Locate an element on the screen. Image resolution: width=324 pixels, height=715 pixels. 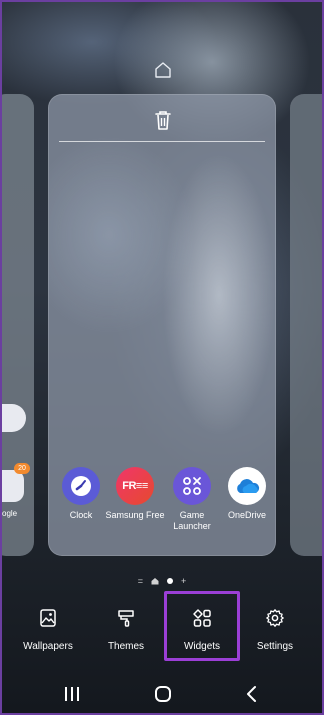
samsung-free-icon: FR≡≡ is located at coordinates (135, 486).